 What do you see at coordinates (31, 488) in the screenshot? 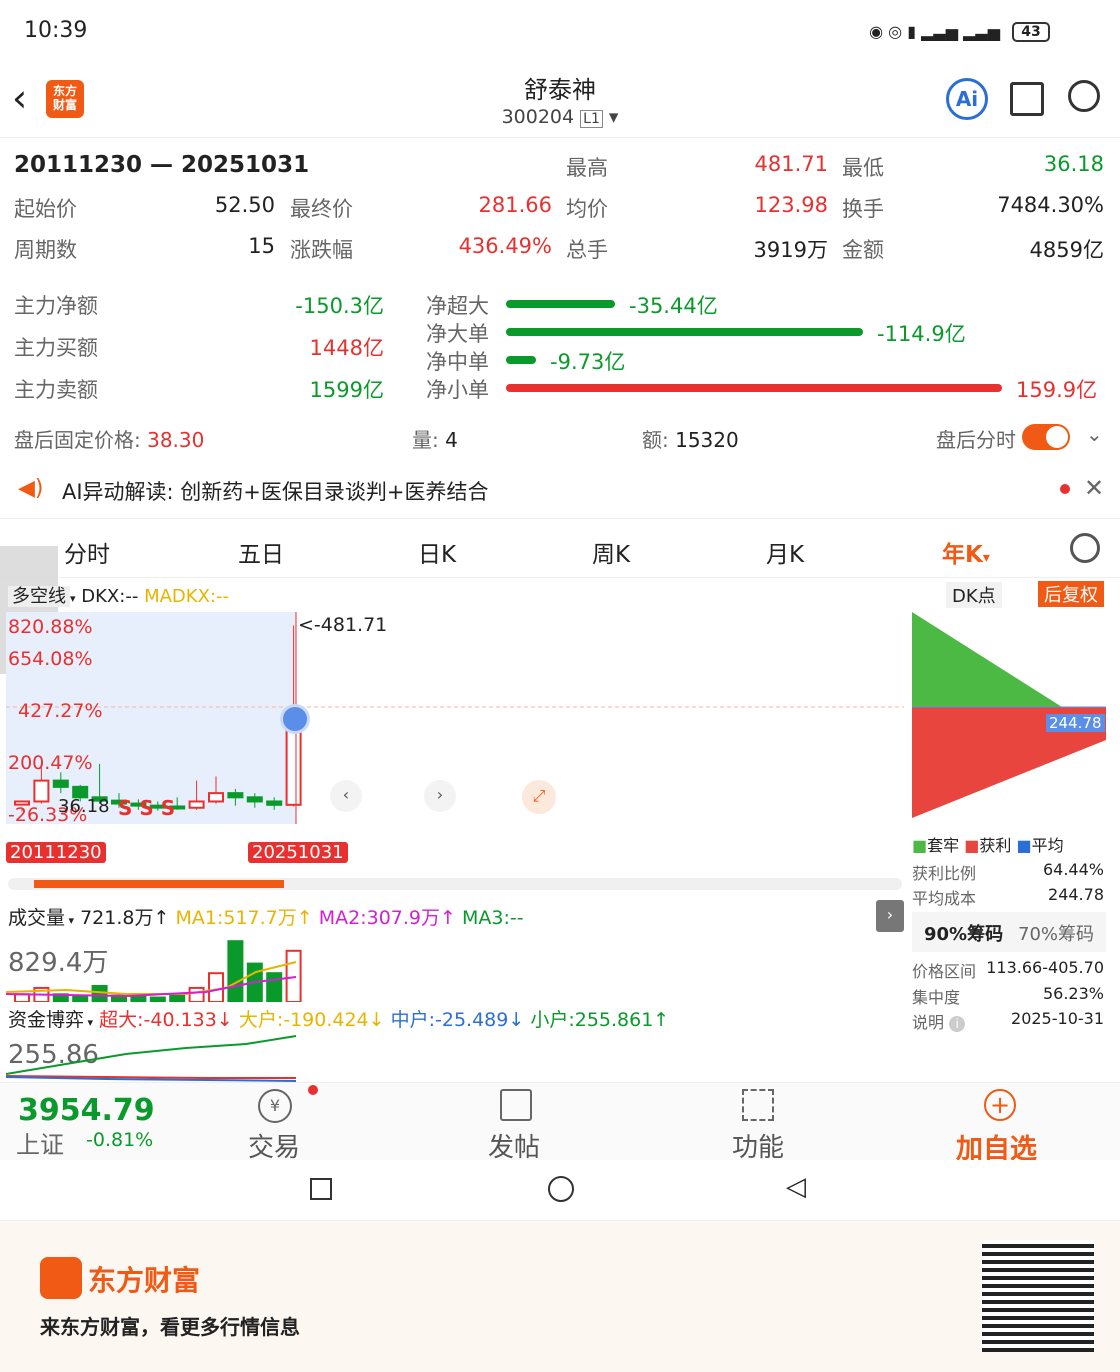
I see `speaker-icon: ◀)` at bounding box center [31, 488].